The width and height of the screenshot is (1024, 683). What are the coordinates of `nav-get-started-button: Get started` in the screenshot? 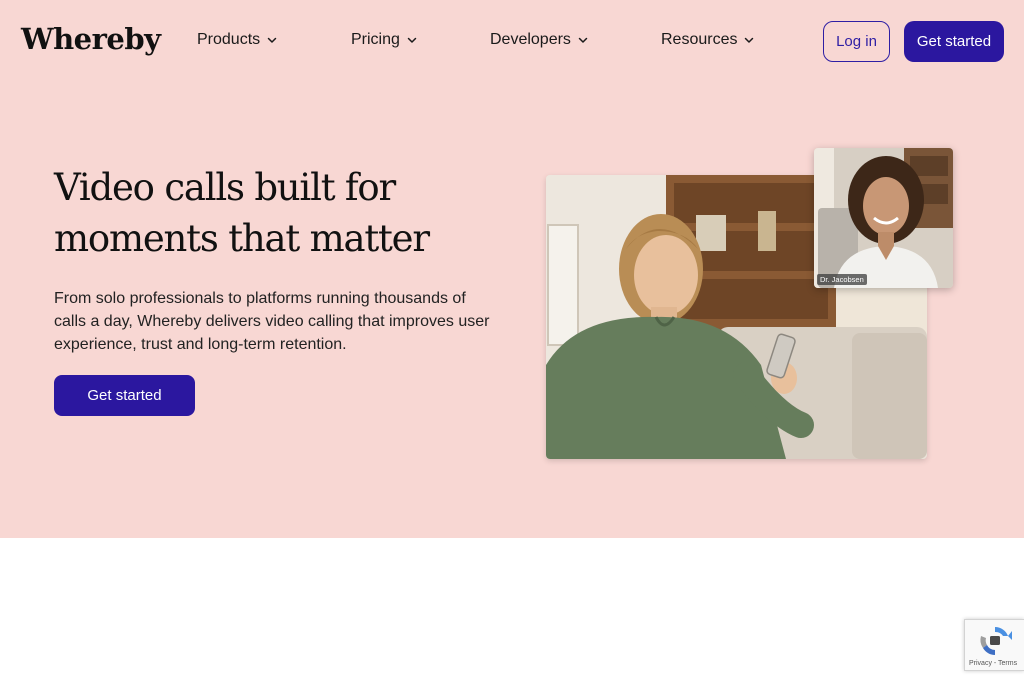 It's located at (954, 41).